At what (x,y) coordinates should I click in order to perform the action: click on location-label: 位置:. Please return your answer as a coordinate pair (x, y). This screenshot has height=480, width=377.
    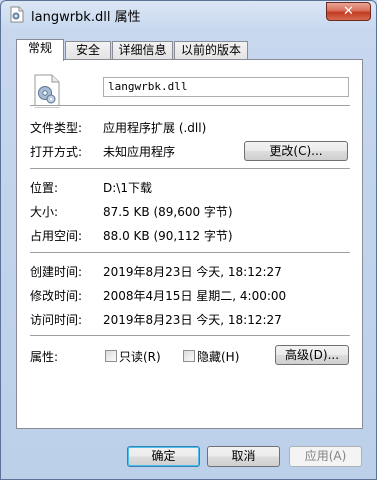
    Looking at the image, I should click on (44, 188).